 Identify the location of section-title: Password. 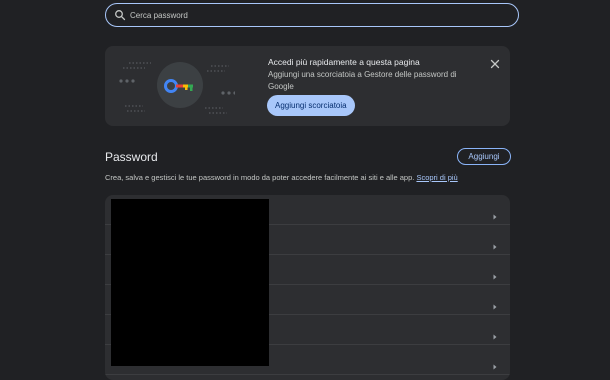
(131, 157).